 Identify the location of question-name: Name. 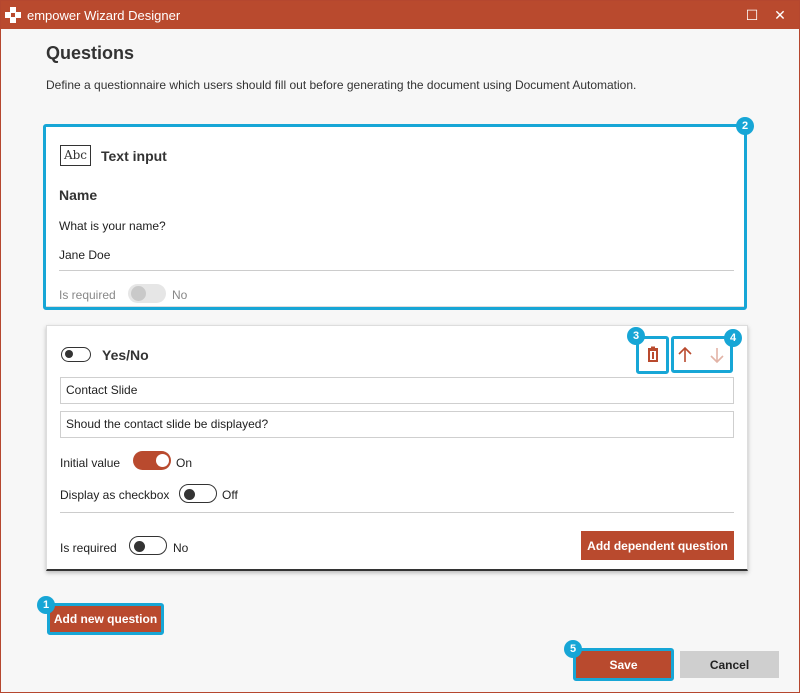
(78, 195).